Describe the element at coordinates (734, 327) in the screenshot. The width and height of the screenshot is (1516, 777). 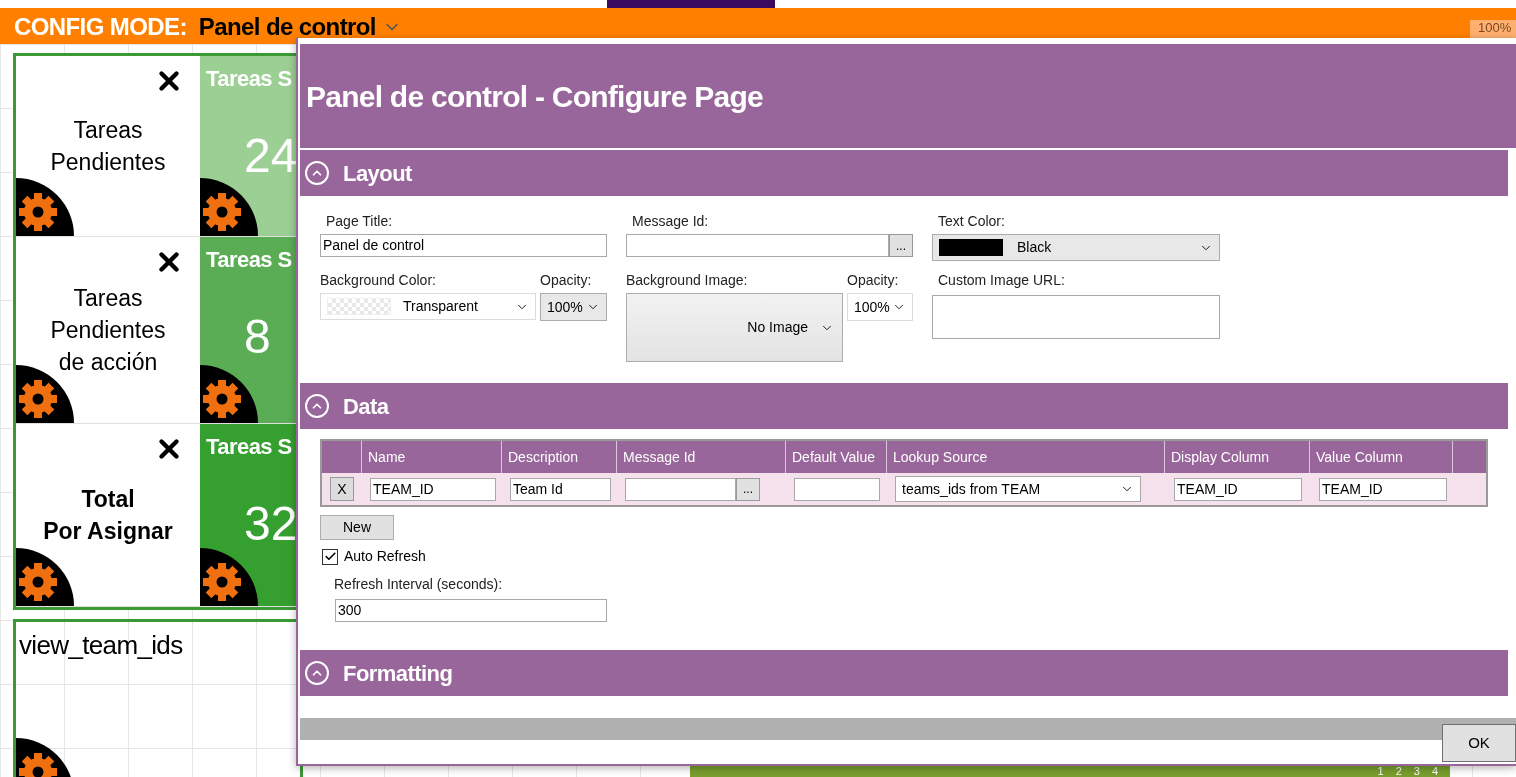
I see `background-image-dropdown: No Image` at that location.